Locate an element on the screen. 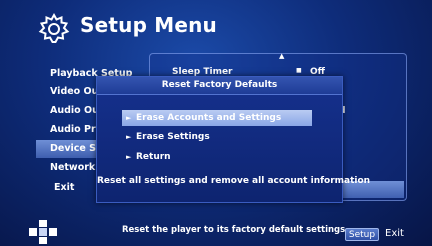  option-erase-accounts-and-settings: ► Erase Accounts and Settings is located at coordinates (217, 118).